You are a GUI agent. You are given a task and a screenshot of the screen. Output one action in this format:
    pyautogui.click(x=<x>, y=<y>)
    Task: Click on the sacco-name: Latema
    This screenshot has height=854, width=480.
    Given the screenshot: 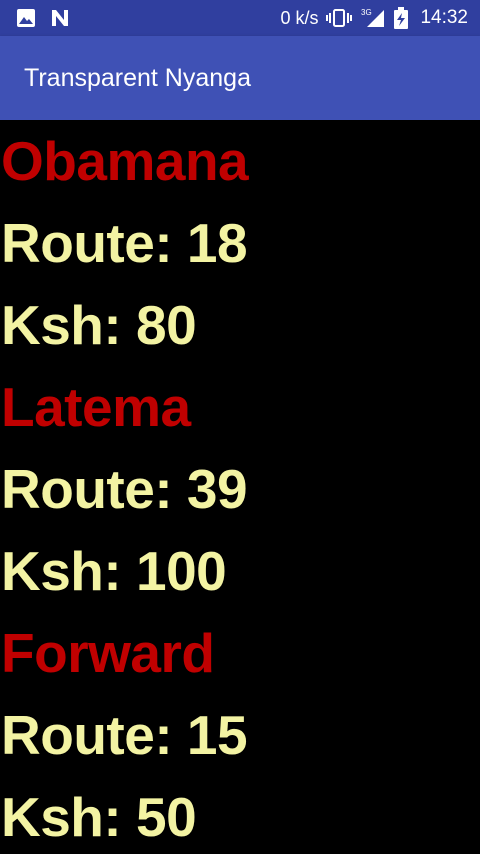 What is the action you would take?
    pyautogui.click(x=96, y=407)
    